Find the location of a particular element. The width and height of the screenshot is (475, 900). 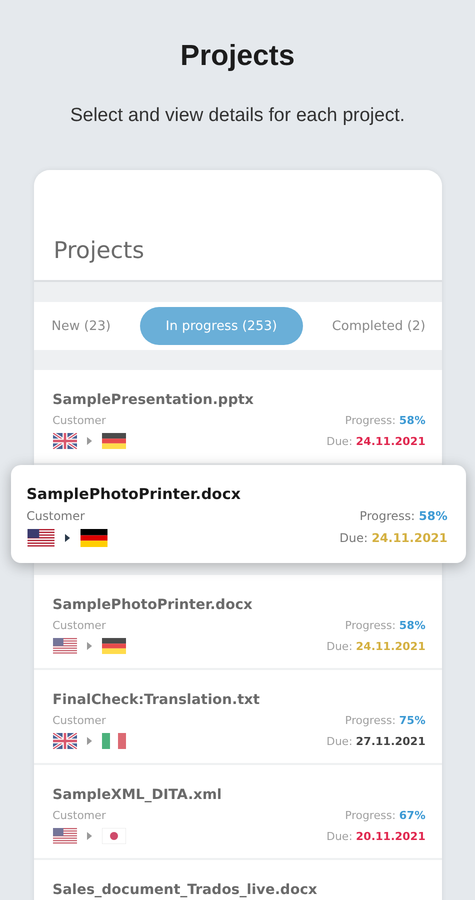

tab: Completed (2) is located at coordinates (379, 326).